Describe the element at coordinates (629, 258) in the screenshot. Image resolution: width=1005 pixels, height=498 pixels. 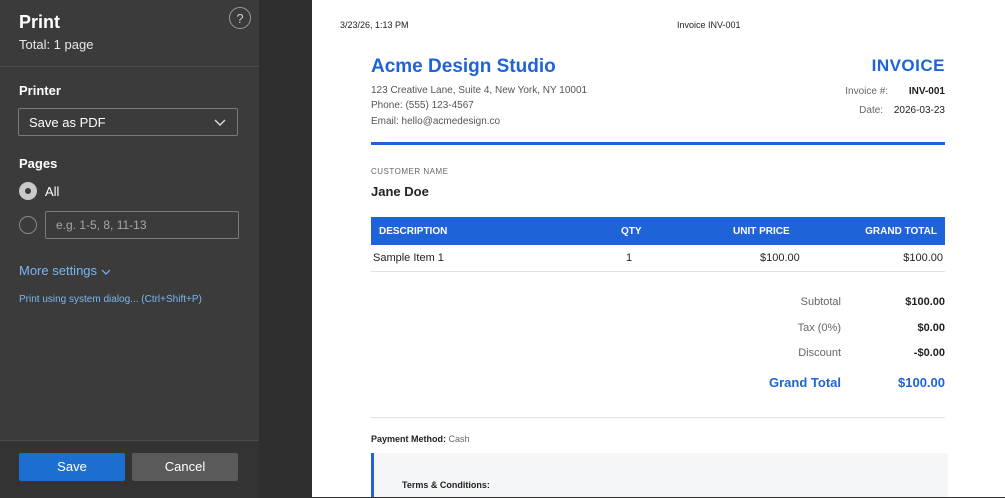
I see `table-cell: 1` at that location.